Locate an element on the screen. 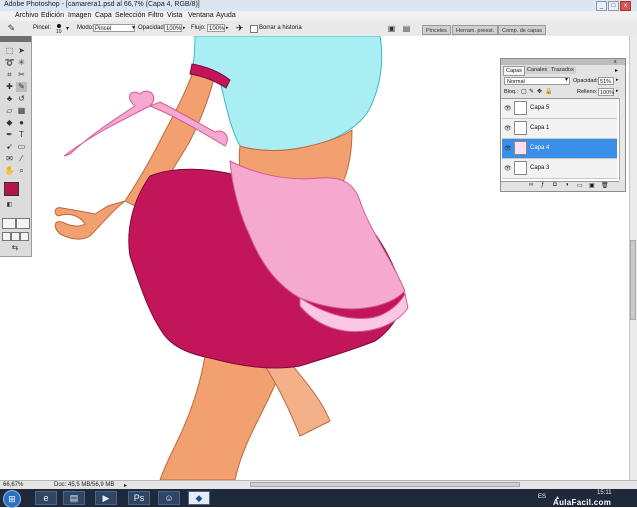 The width and height of the screenshot is (637, 508). tab-pinceles: Pinceles is located at coordinates (436, 30).